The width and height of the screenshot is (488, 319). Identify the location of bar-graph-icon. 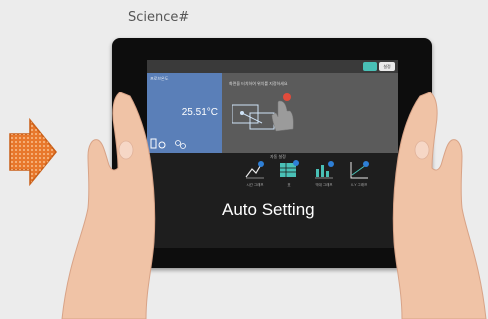
(324, 170).